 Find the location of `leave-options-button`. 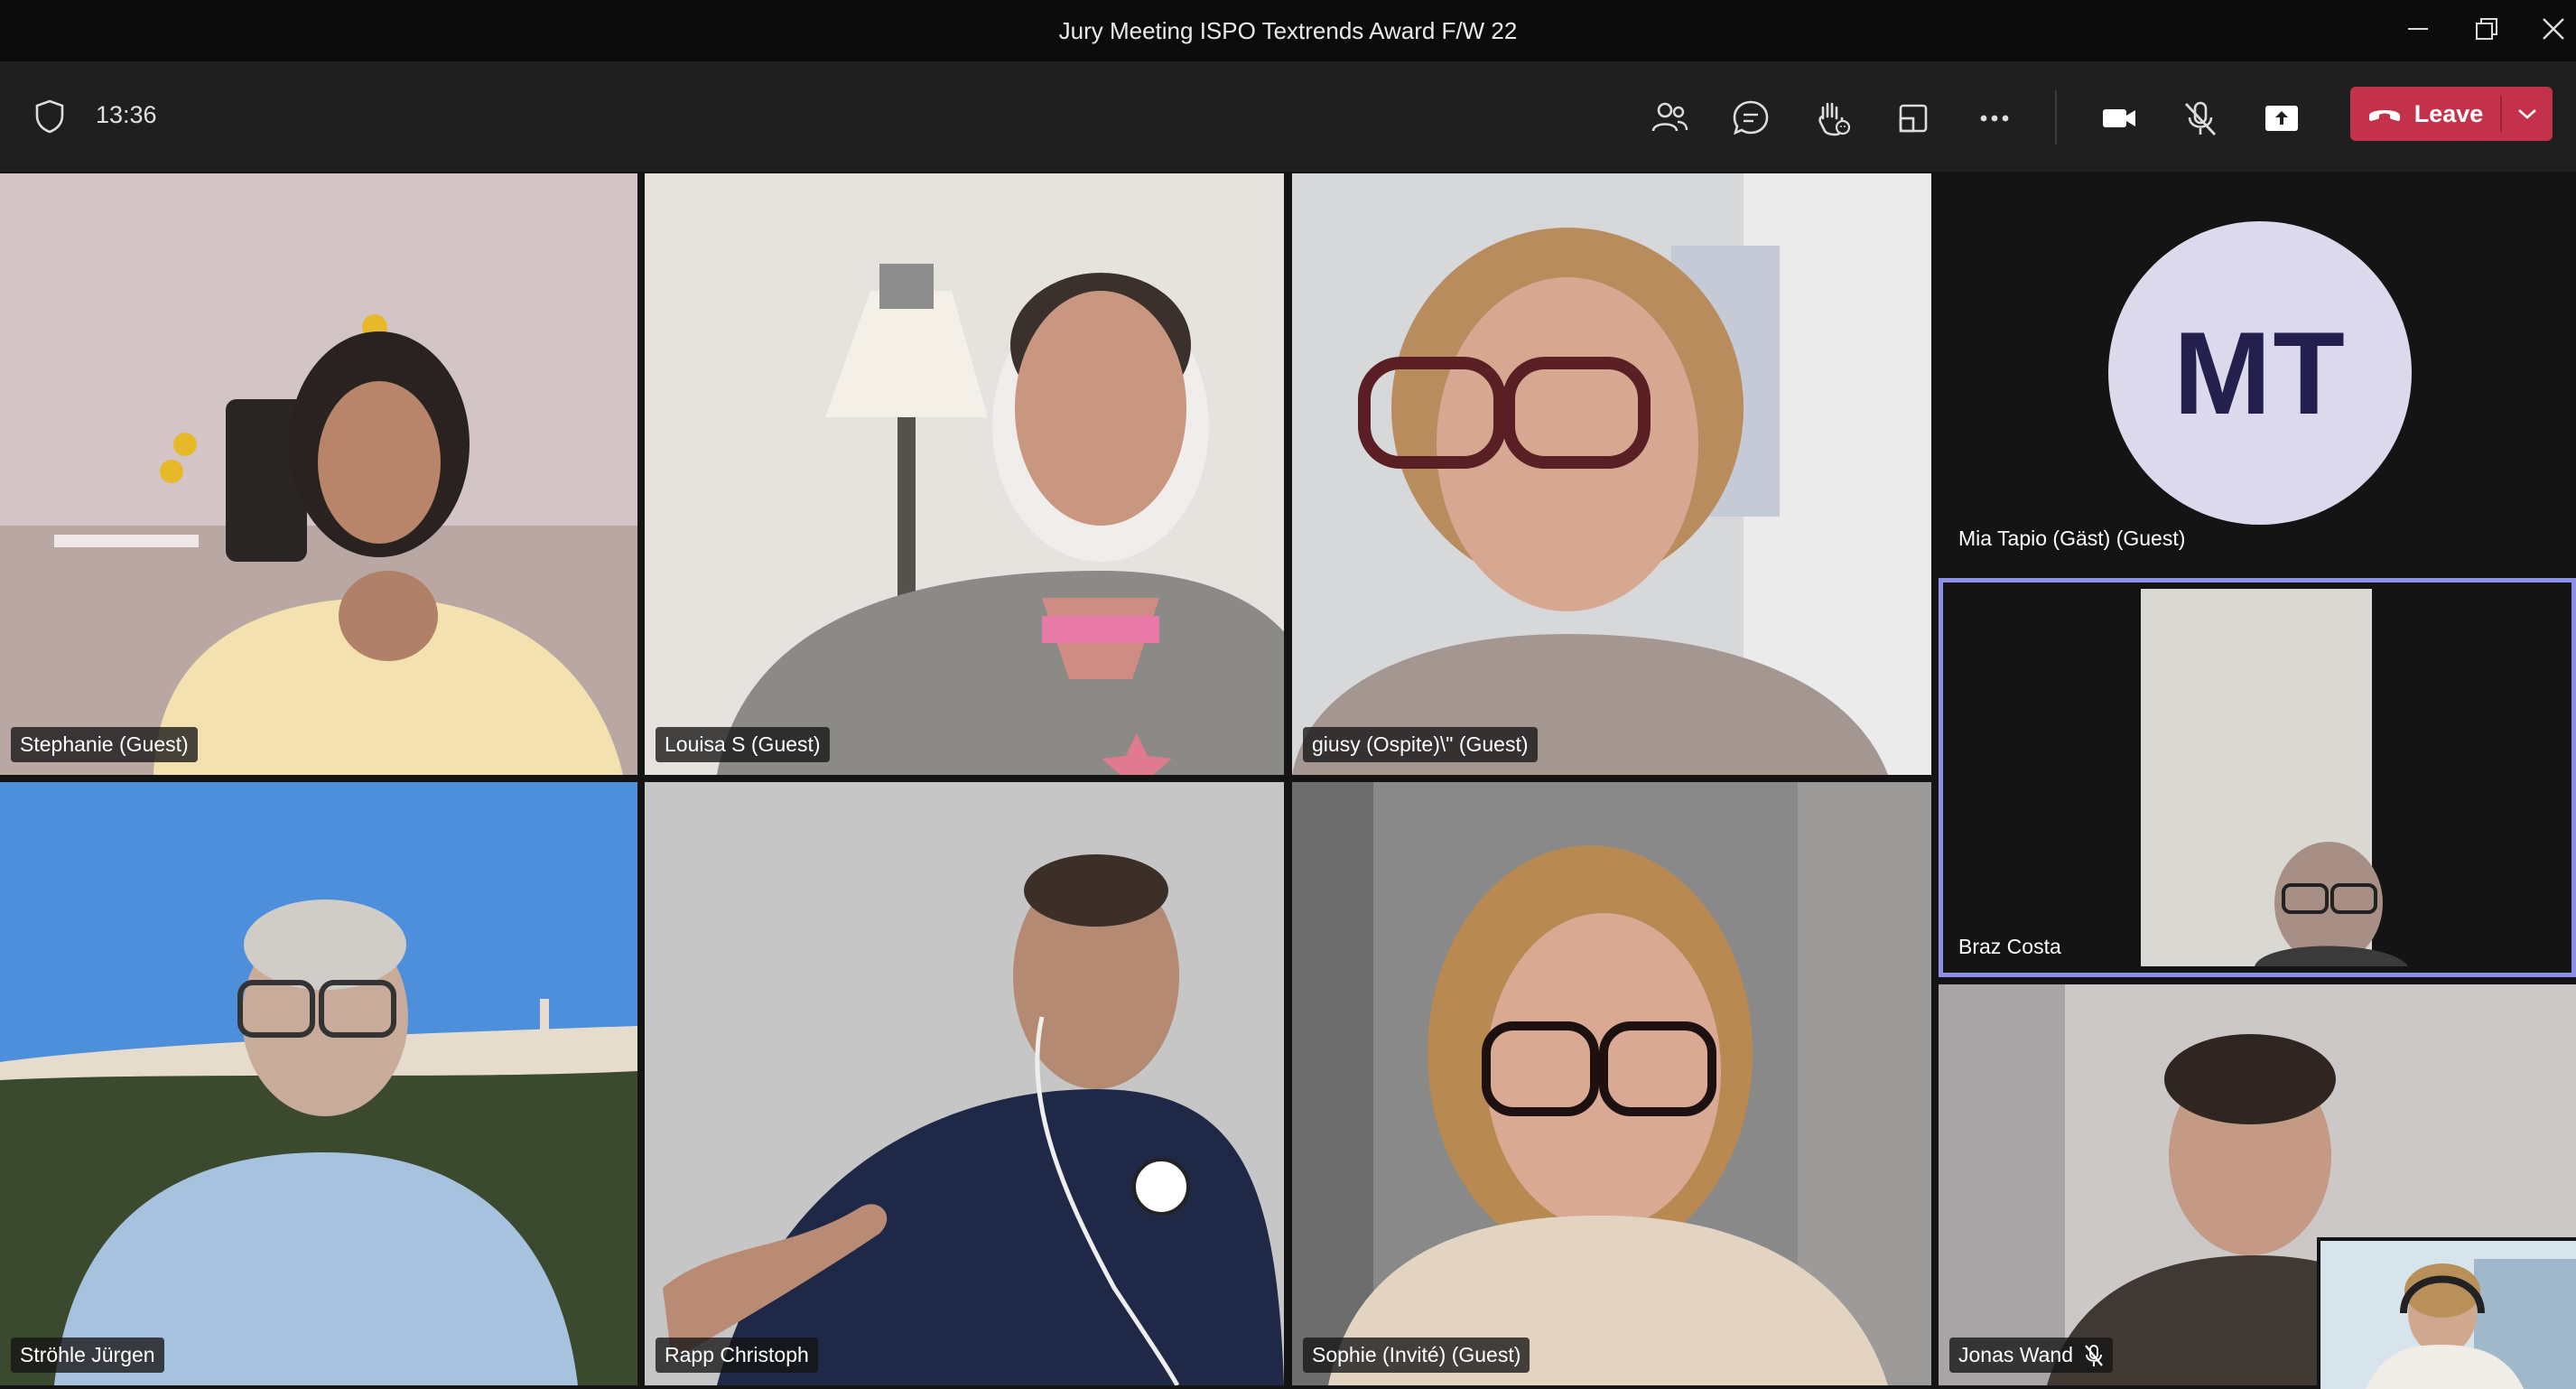

leave-options-button is located at coordinates (2527, 114).